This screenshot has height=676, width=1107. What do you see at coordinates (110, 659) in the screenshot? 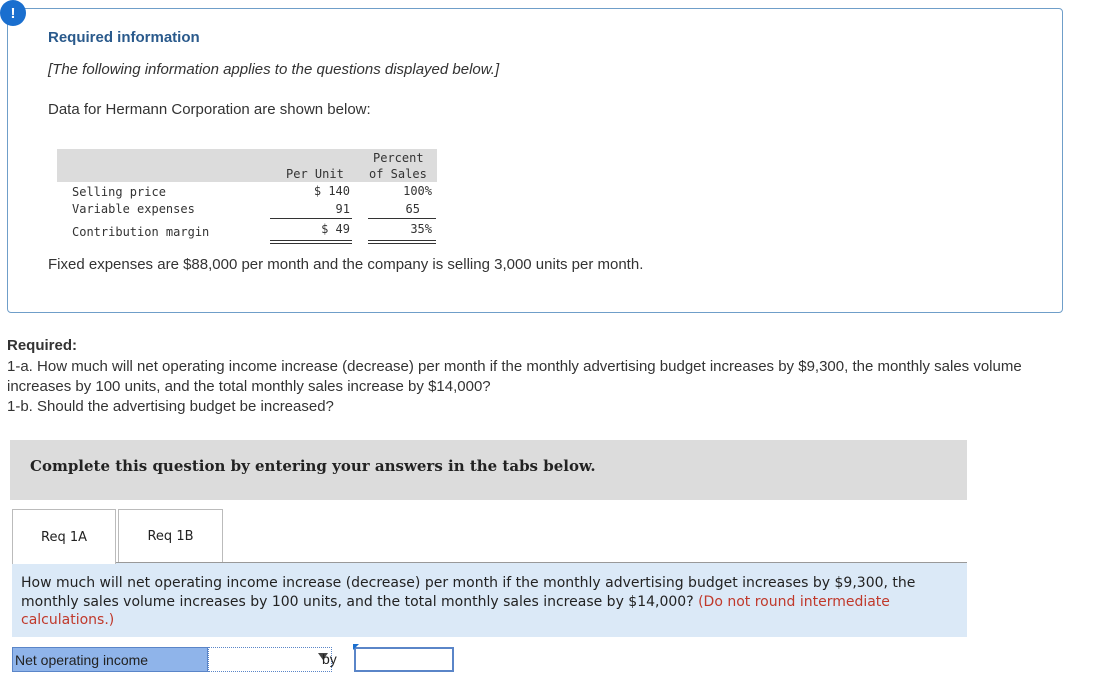
I see `answer-label: Net operating income` at bounding box center [110, 659].